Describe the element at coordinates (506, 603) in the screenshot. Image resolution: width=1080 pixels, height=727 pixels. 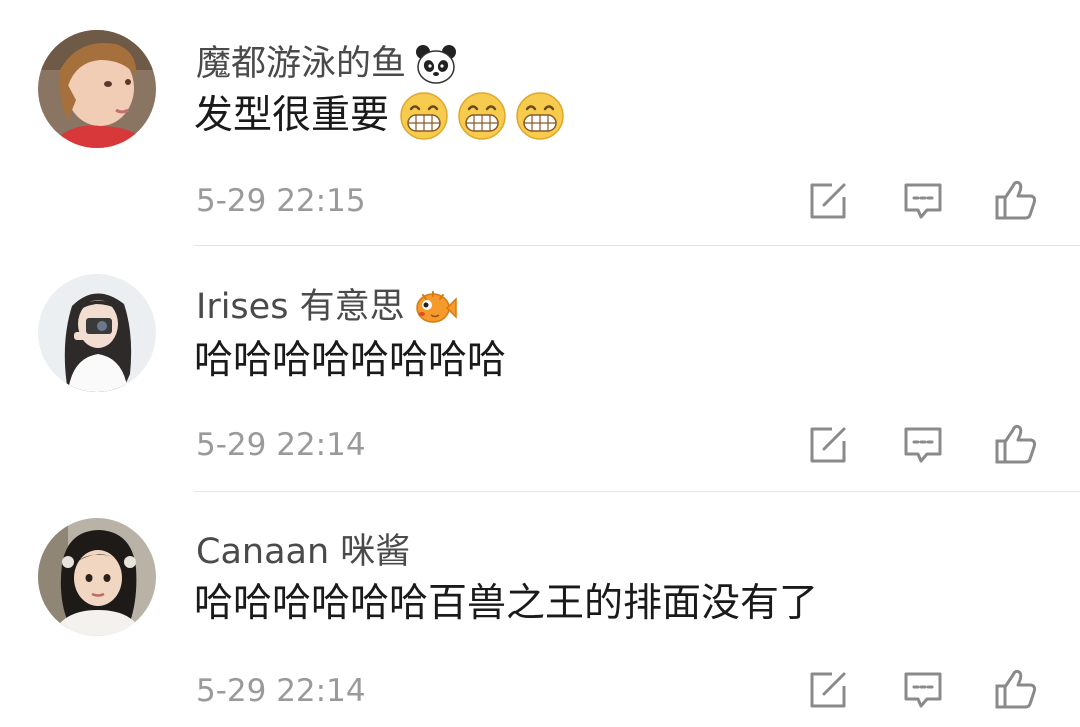
I see `comment-text: 哈哈哈哈哈哈百兽之王的排面没有了` at that location.